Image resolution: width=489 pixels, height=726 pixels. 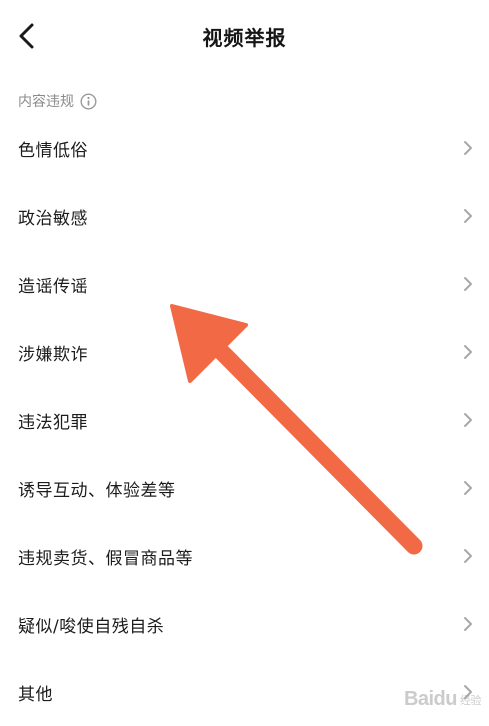 What do you see at coordinates (53, 150) in the screenshot?
I see `list-item-label: 色情低俗` at bounding box center [53, 150].